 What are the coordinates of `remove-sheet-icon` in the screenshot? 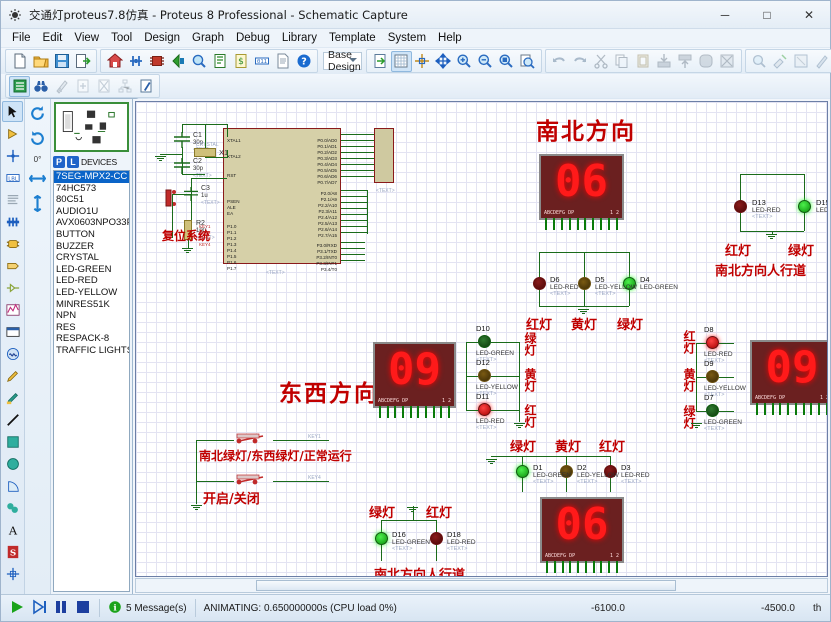 It's located at (103, 86).